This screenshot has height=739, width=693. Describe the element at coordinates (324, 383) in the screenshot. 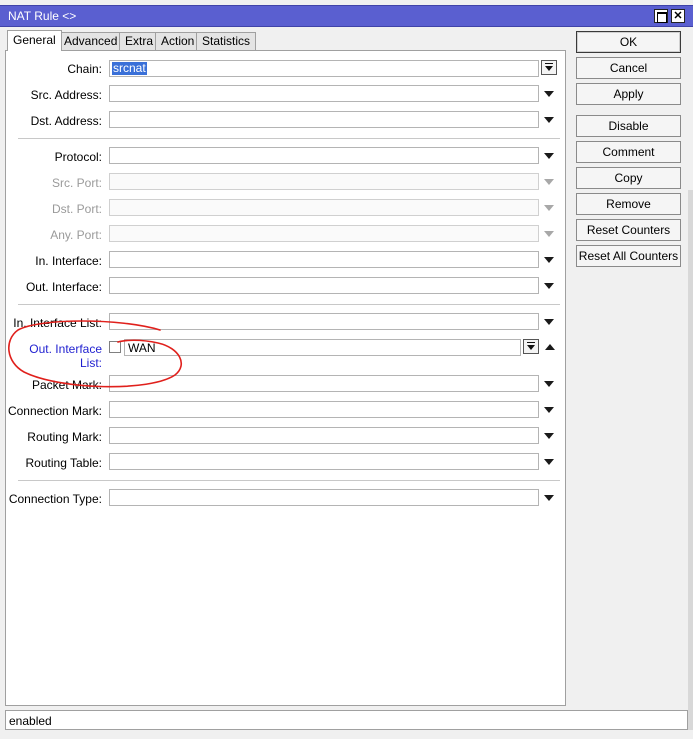

I see `packet-mark-field` at that location.